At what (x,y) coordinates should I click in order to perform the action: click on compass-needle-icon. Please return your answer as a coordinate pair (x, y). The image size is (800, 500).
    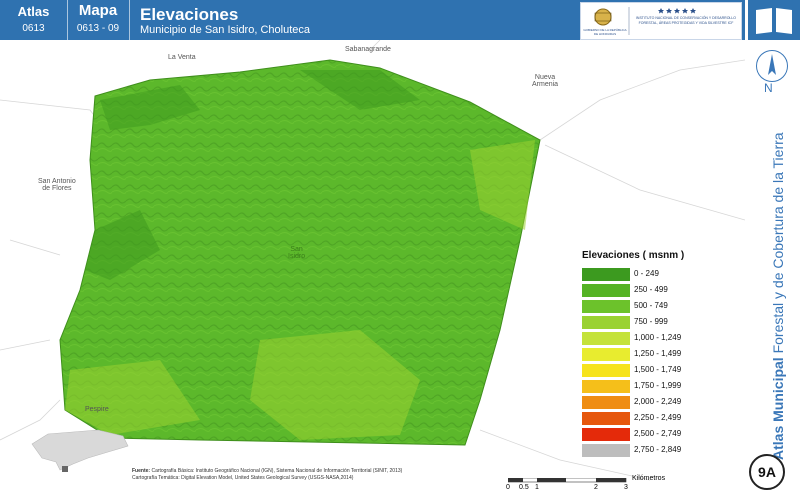
    Looking at the image, I should click on (772, 64).